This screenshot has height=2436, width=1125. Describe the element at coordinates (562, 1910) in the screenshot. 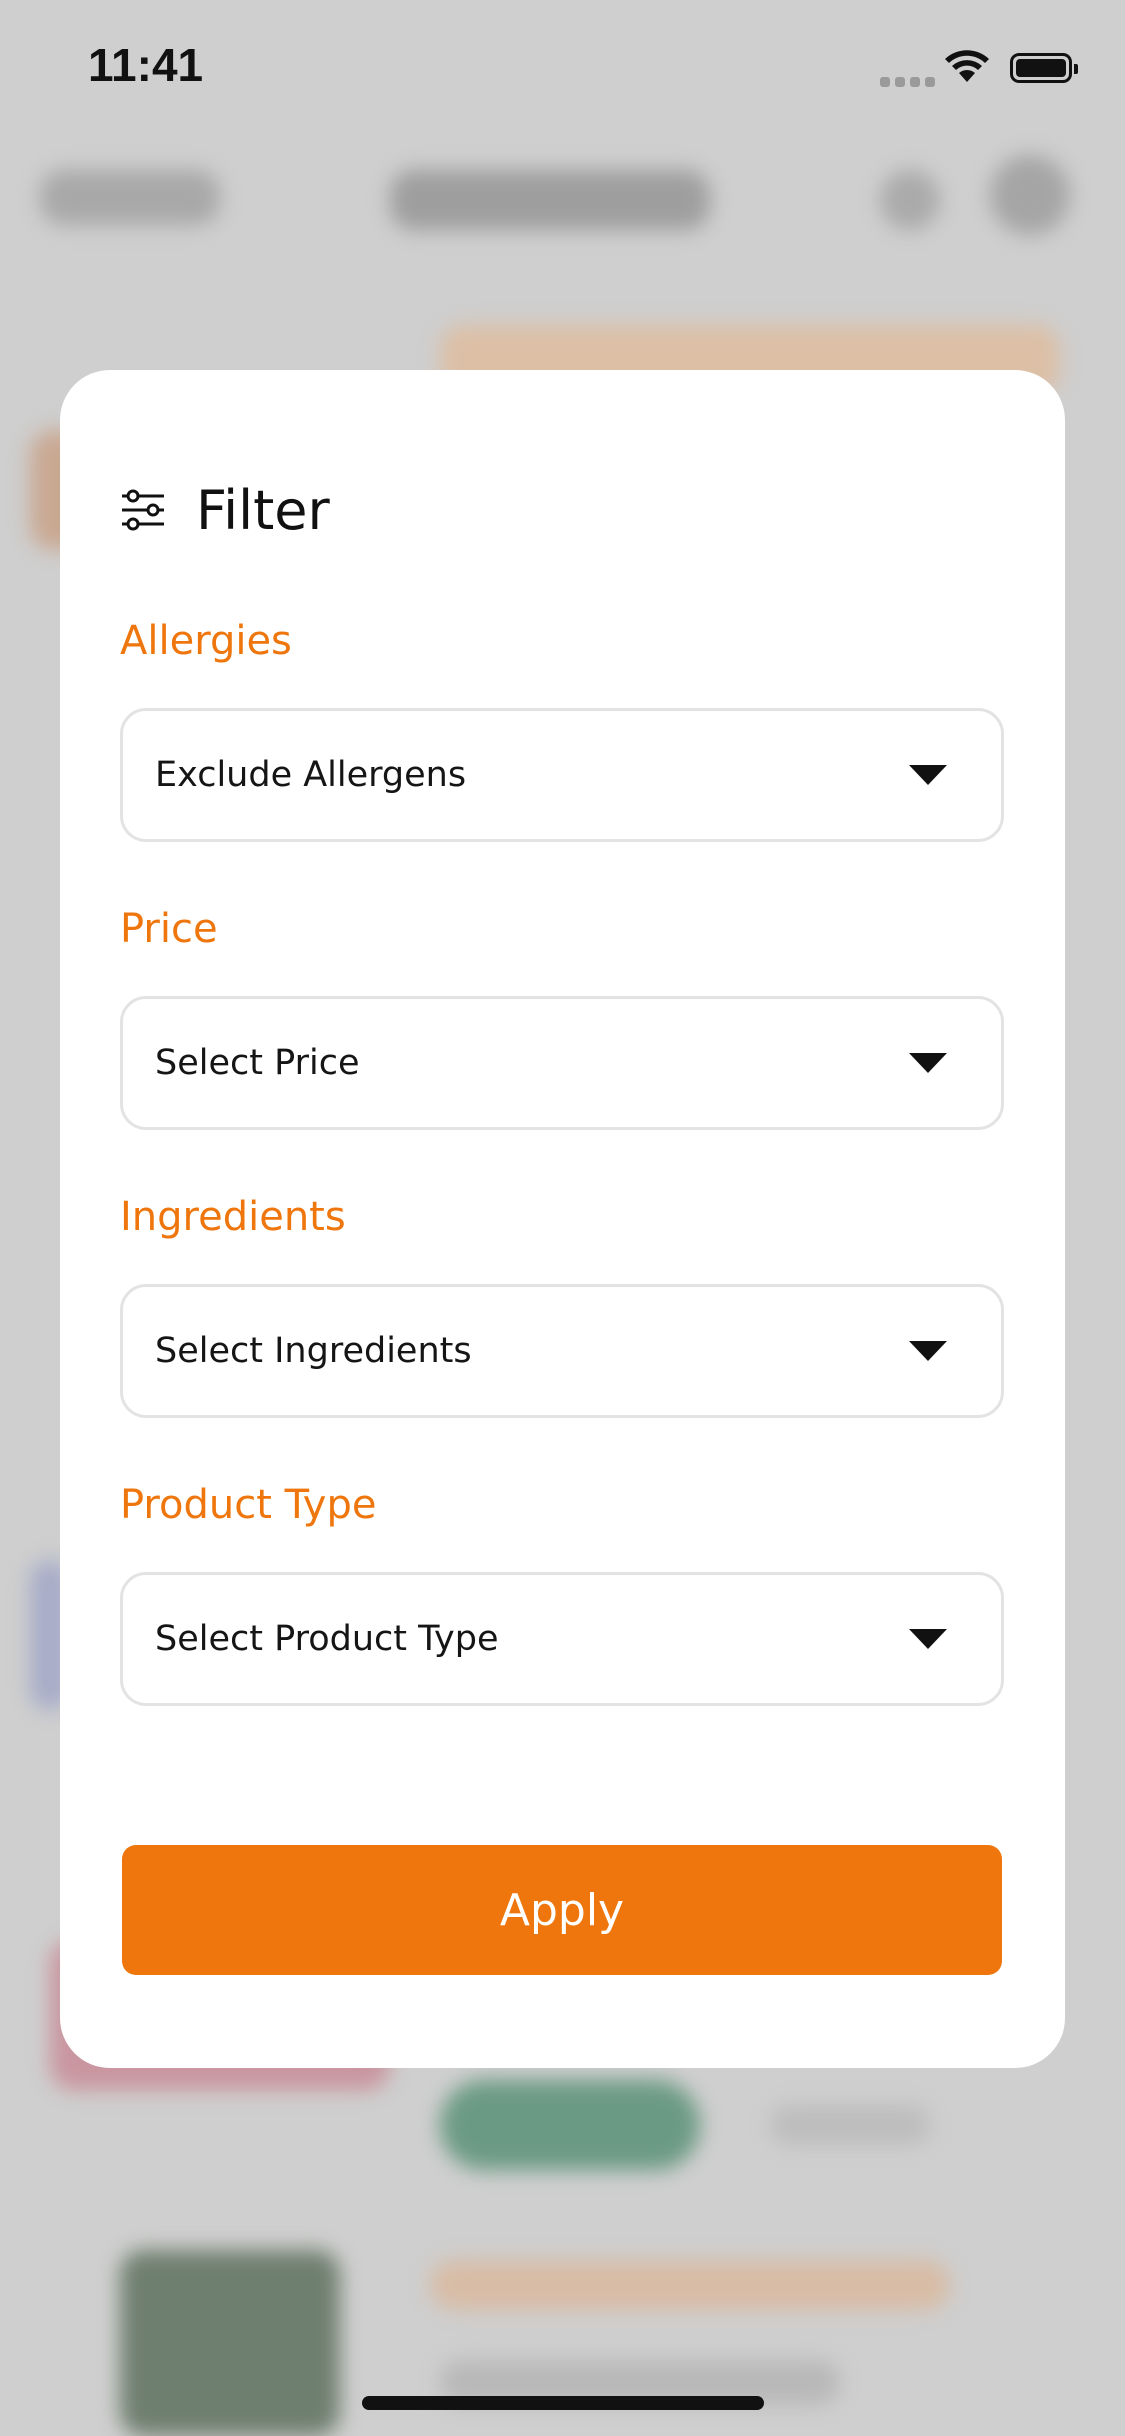

I see `apply-button: Apply` at that location.